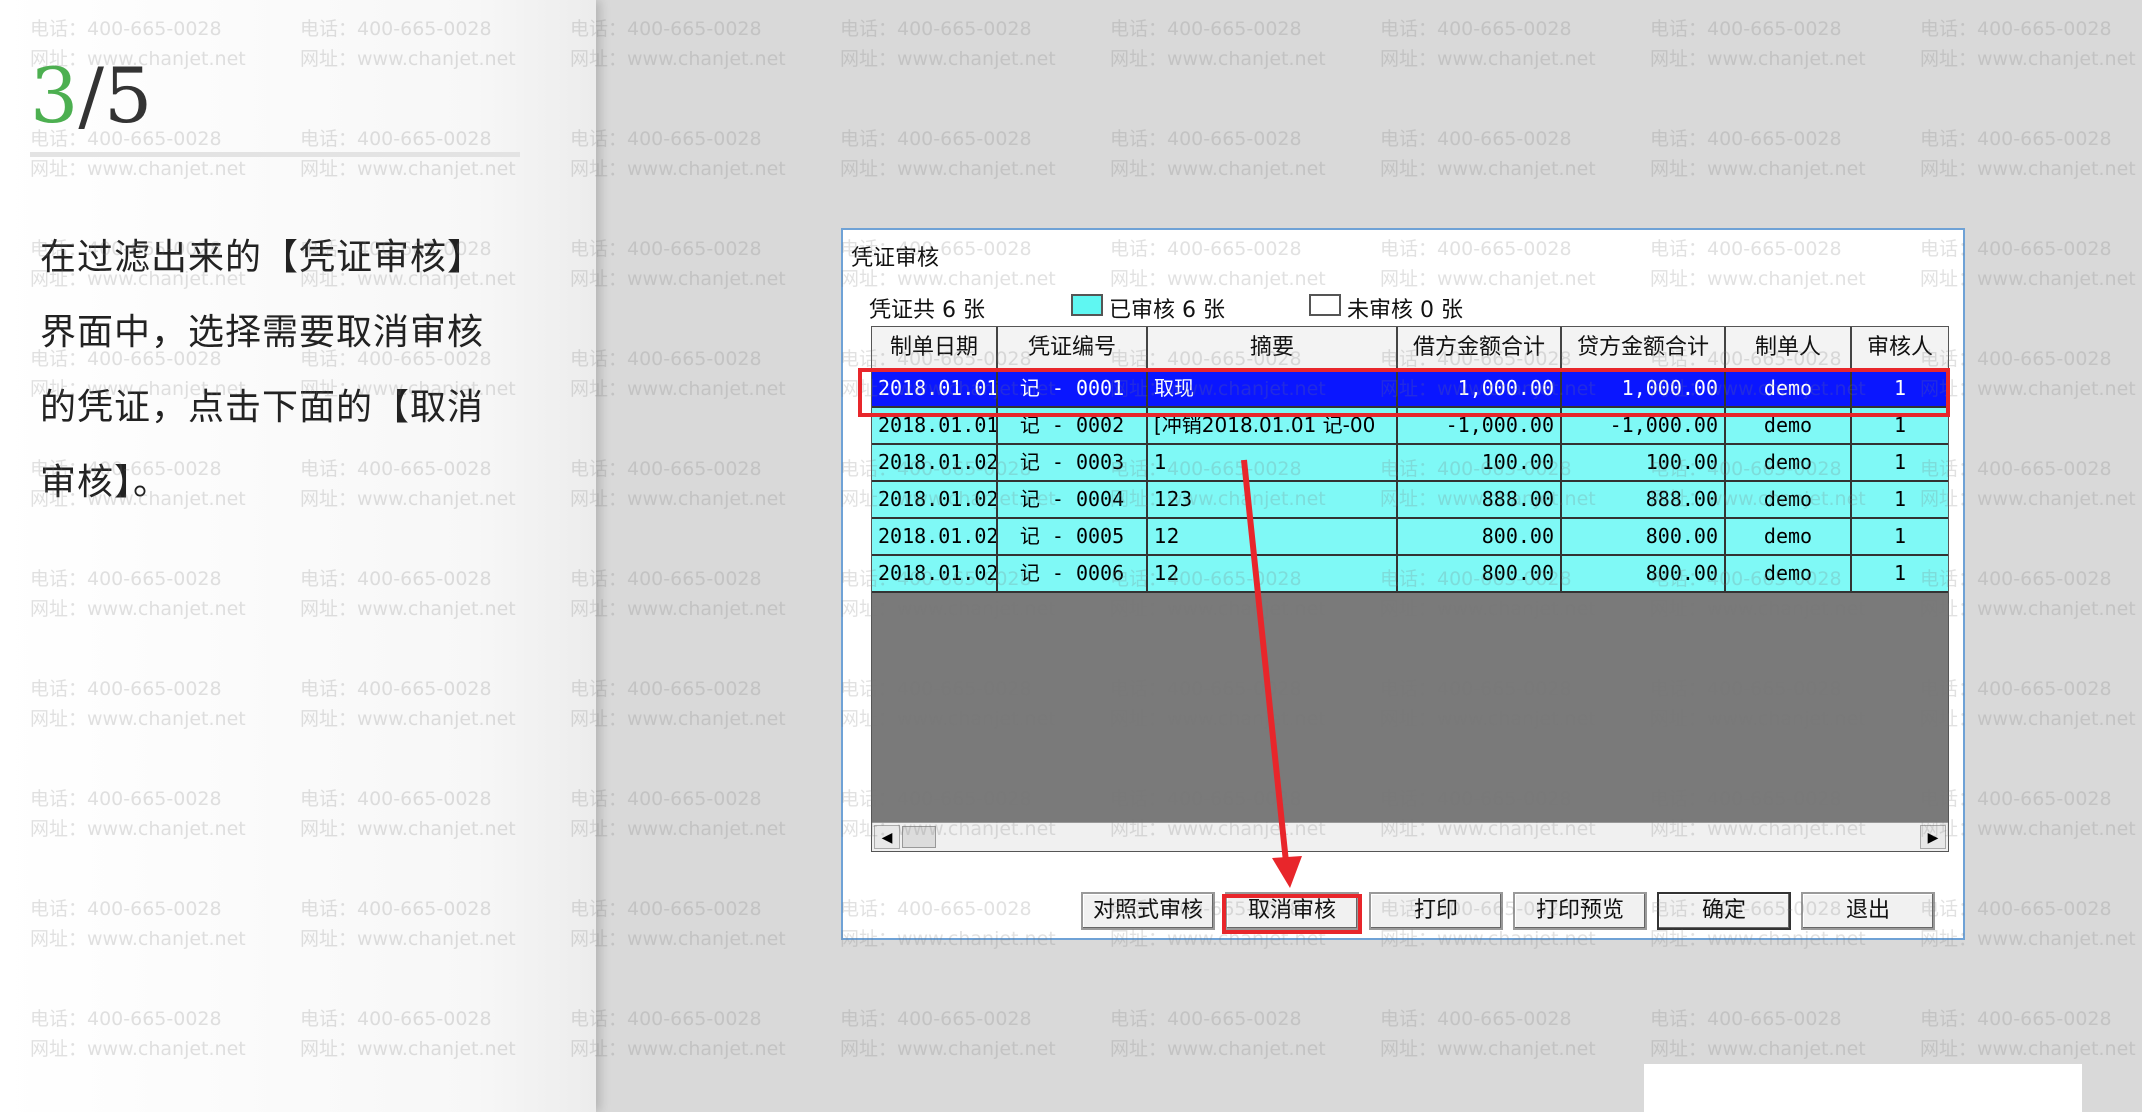 The height and width of the screenshot is (1112, 2142). I want to click on pointer-arrow-icon, so click(1271, 673).